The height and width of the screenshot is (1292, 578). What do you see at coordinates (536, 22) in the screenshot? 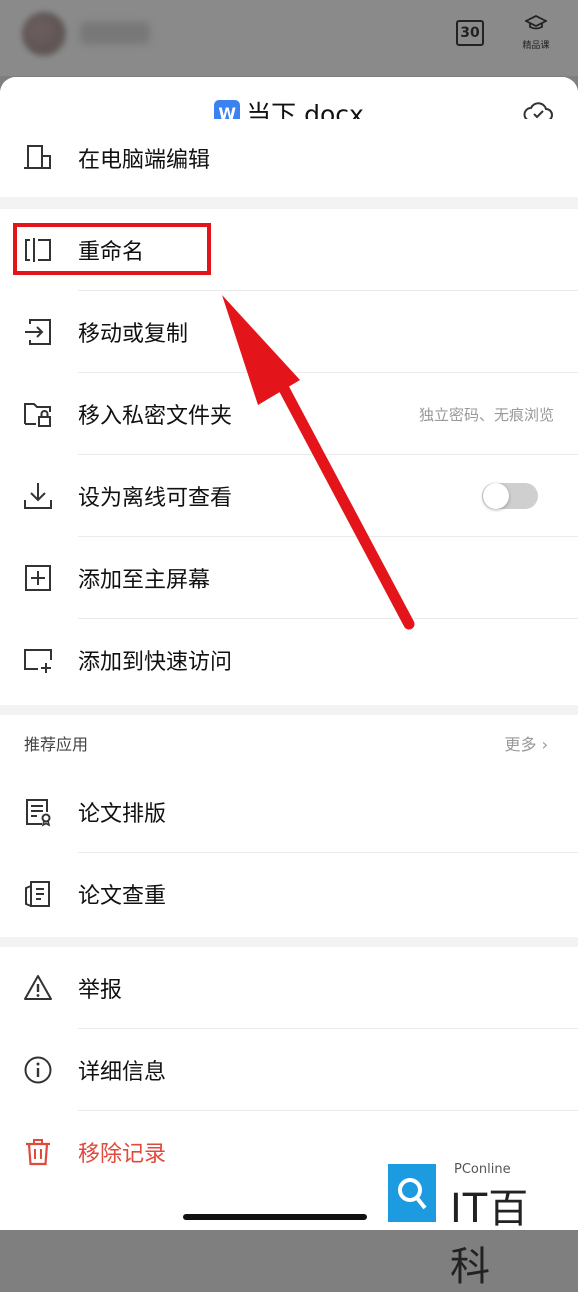
I see `graduation-cap-icon` at bounding box center [536, 22].